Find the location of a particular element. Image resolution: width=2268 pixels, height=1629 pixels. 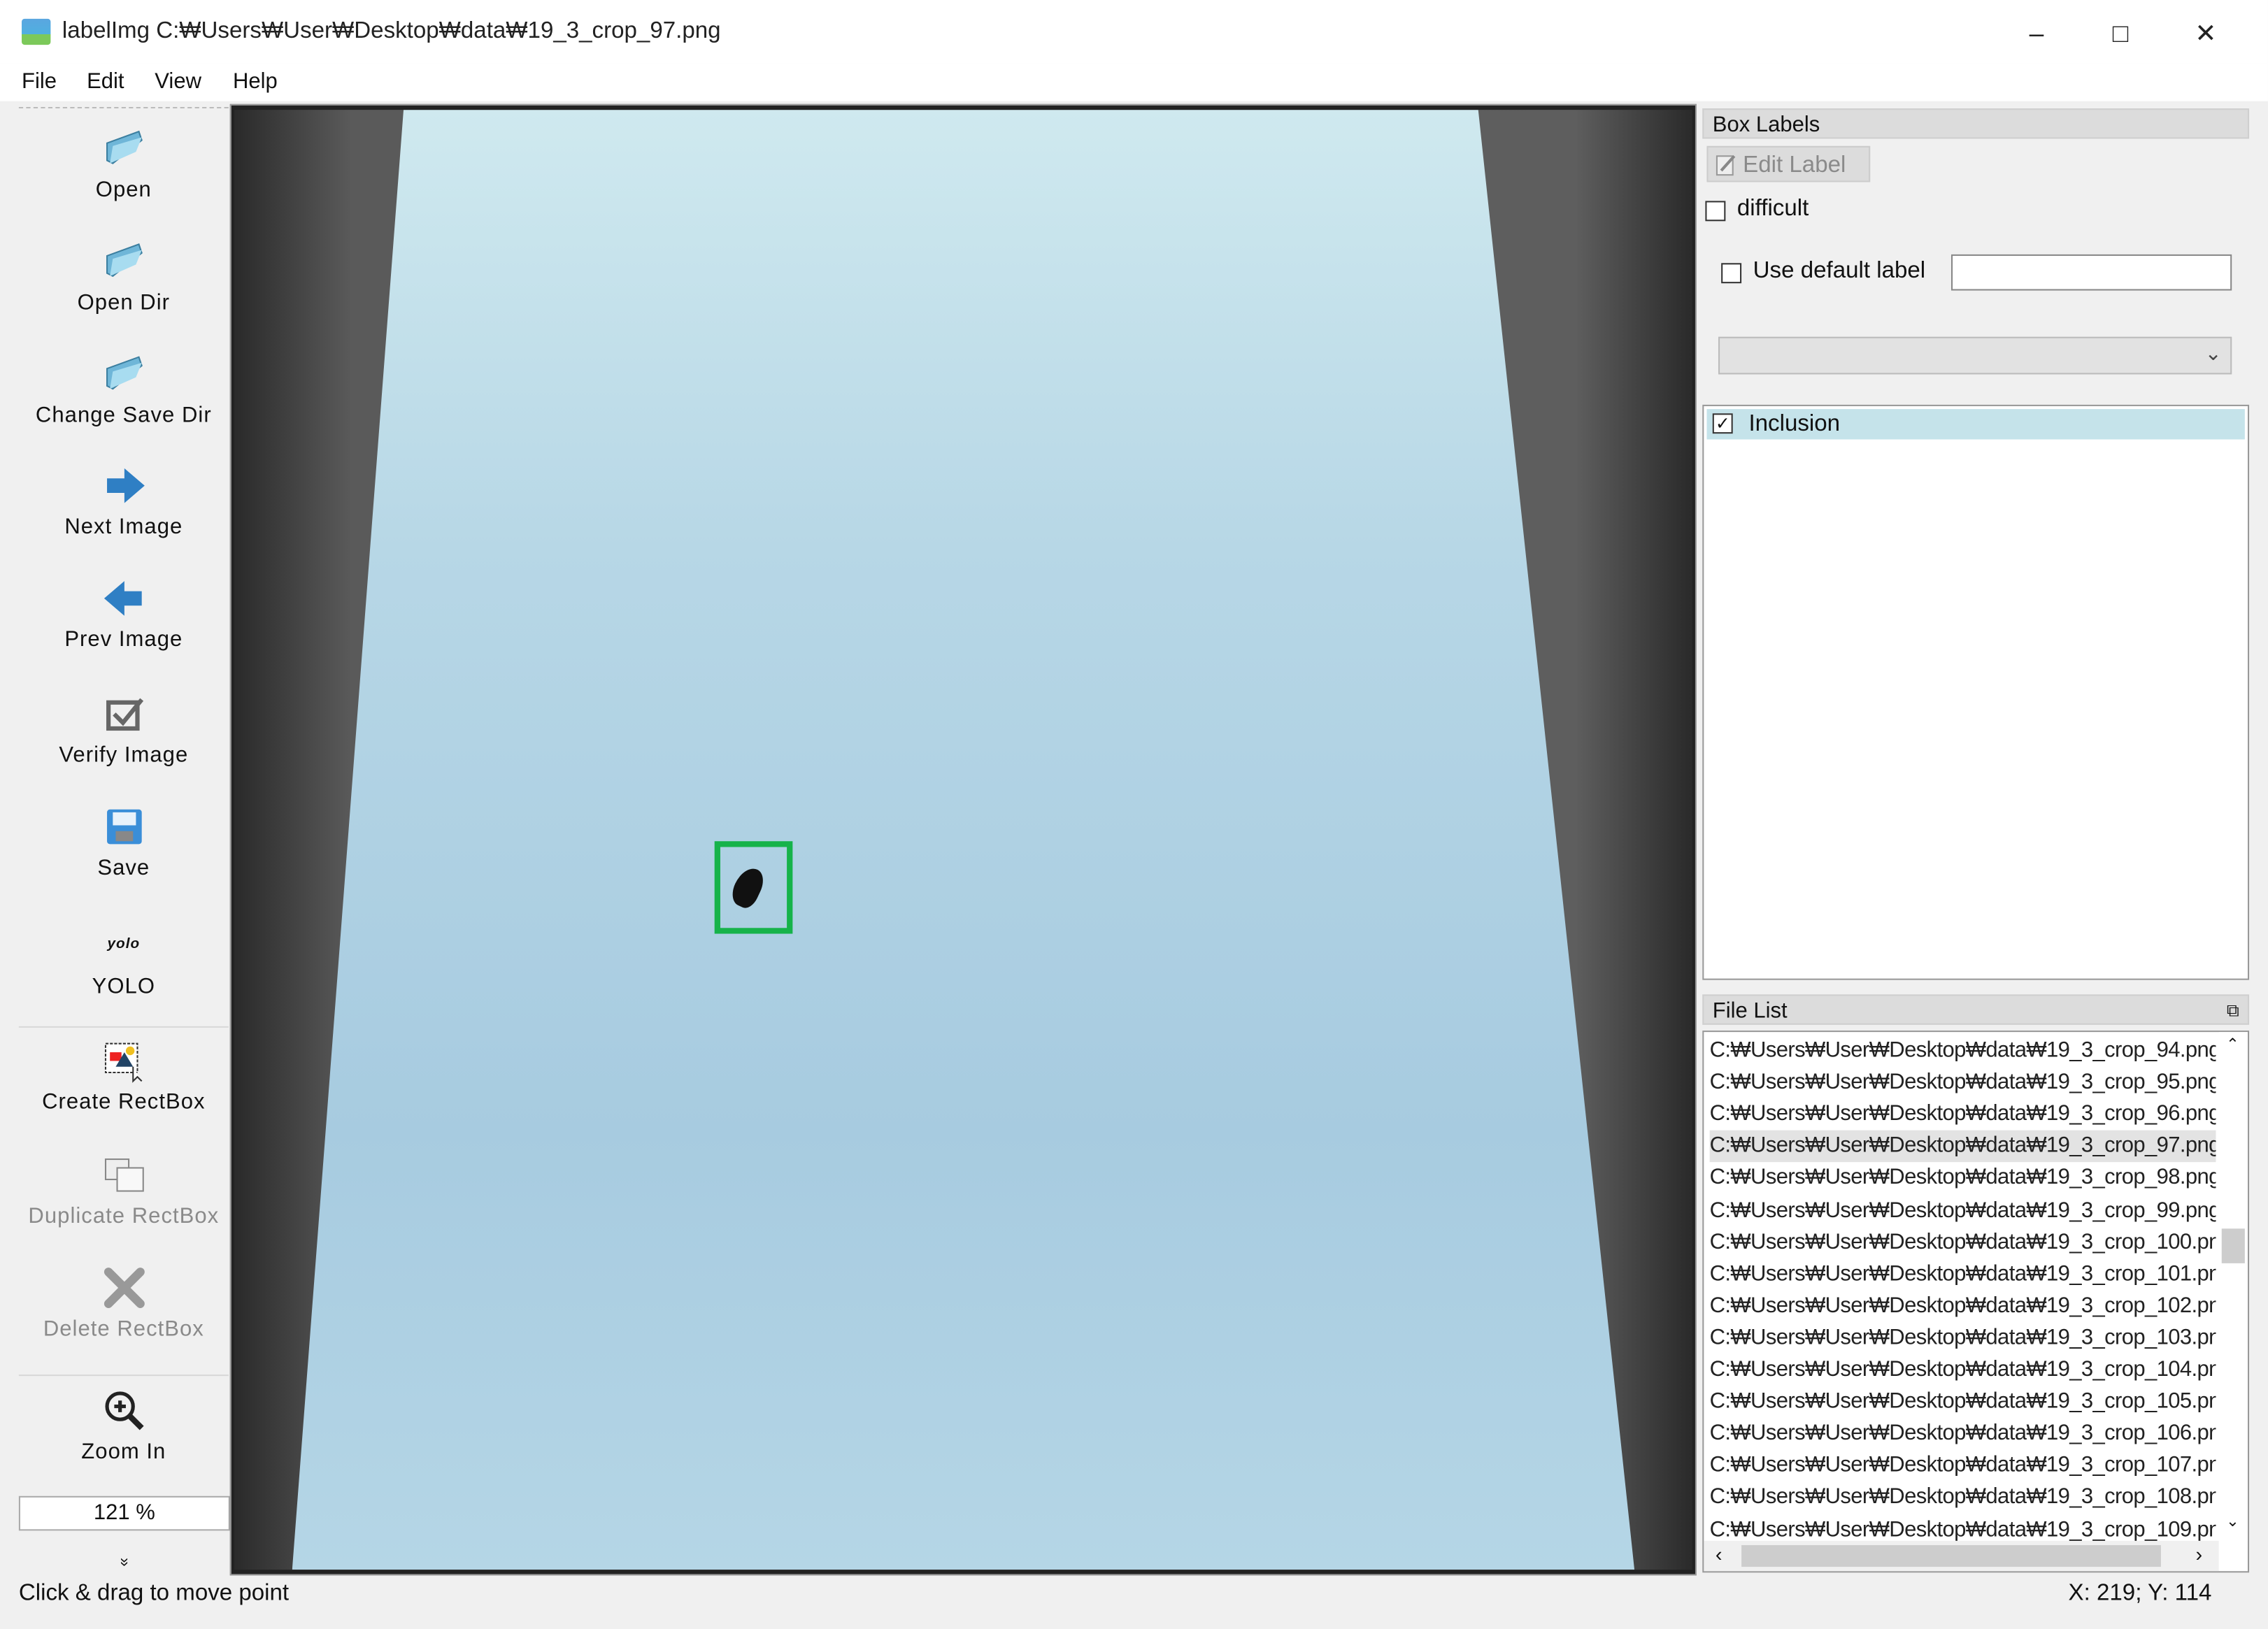

open-button: Open is located at coordinates (124, 164).